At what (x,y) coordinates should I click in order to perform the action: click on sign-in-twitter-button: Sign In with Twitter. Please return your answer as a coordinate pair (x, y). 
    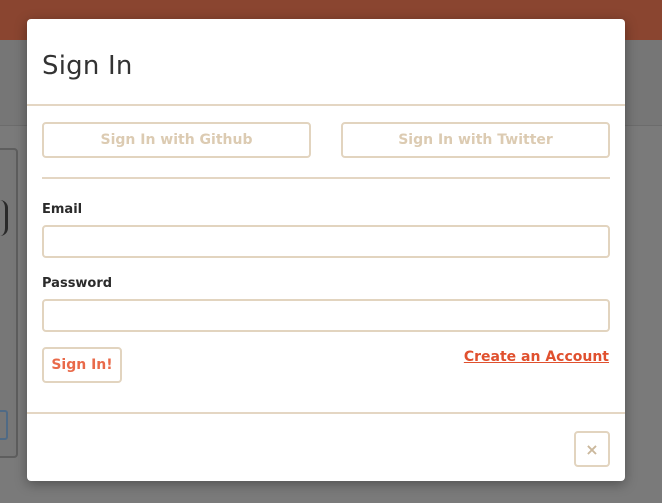
    Looking at the image, I should click on (475, 140).